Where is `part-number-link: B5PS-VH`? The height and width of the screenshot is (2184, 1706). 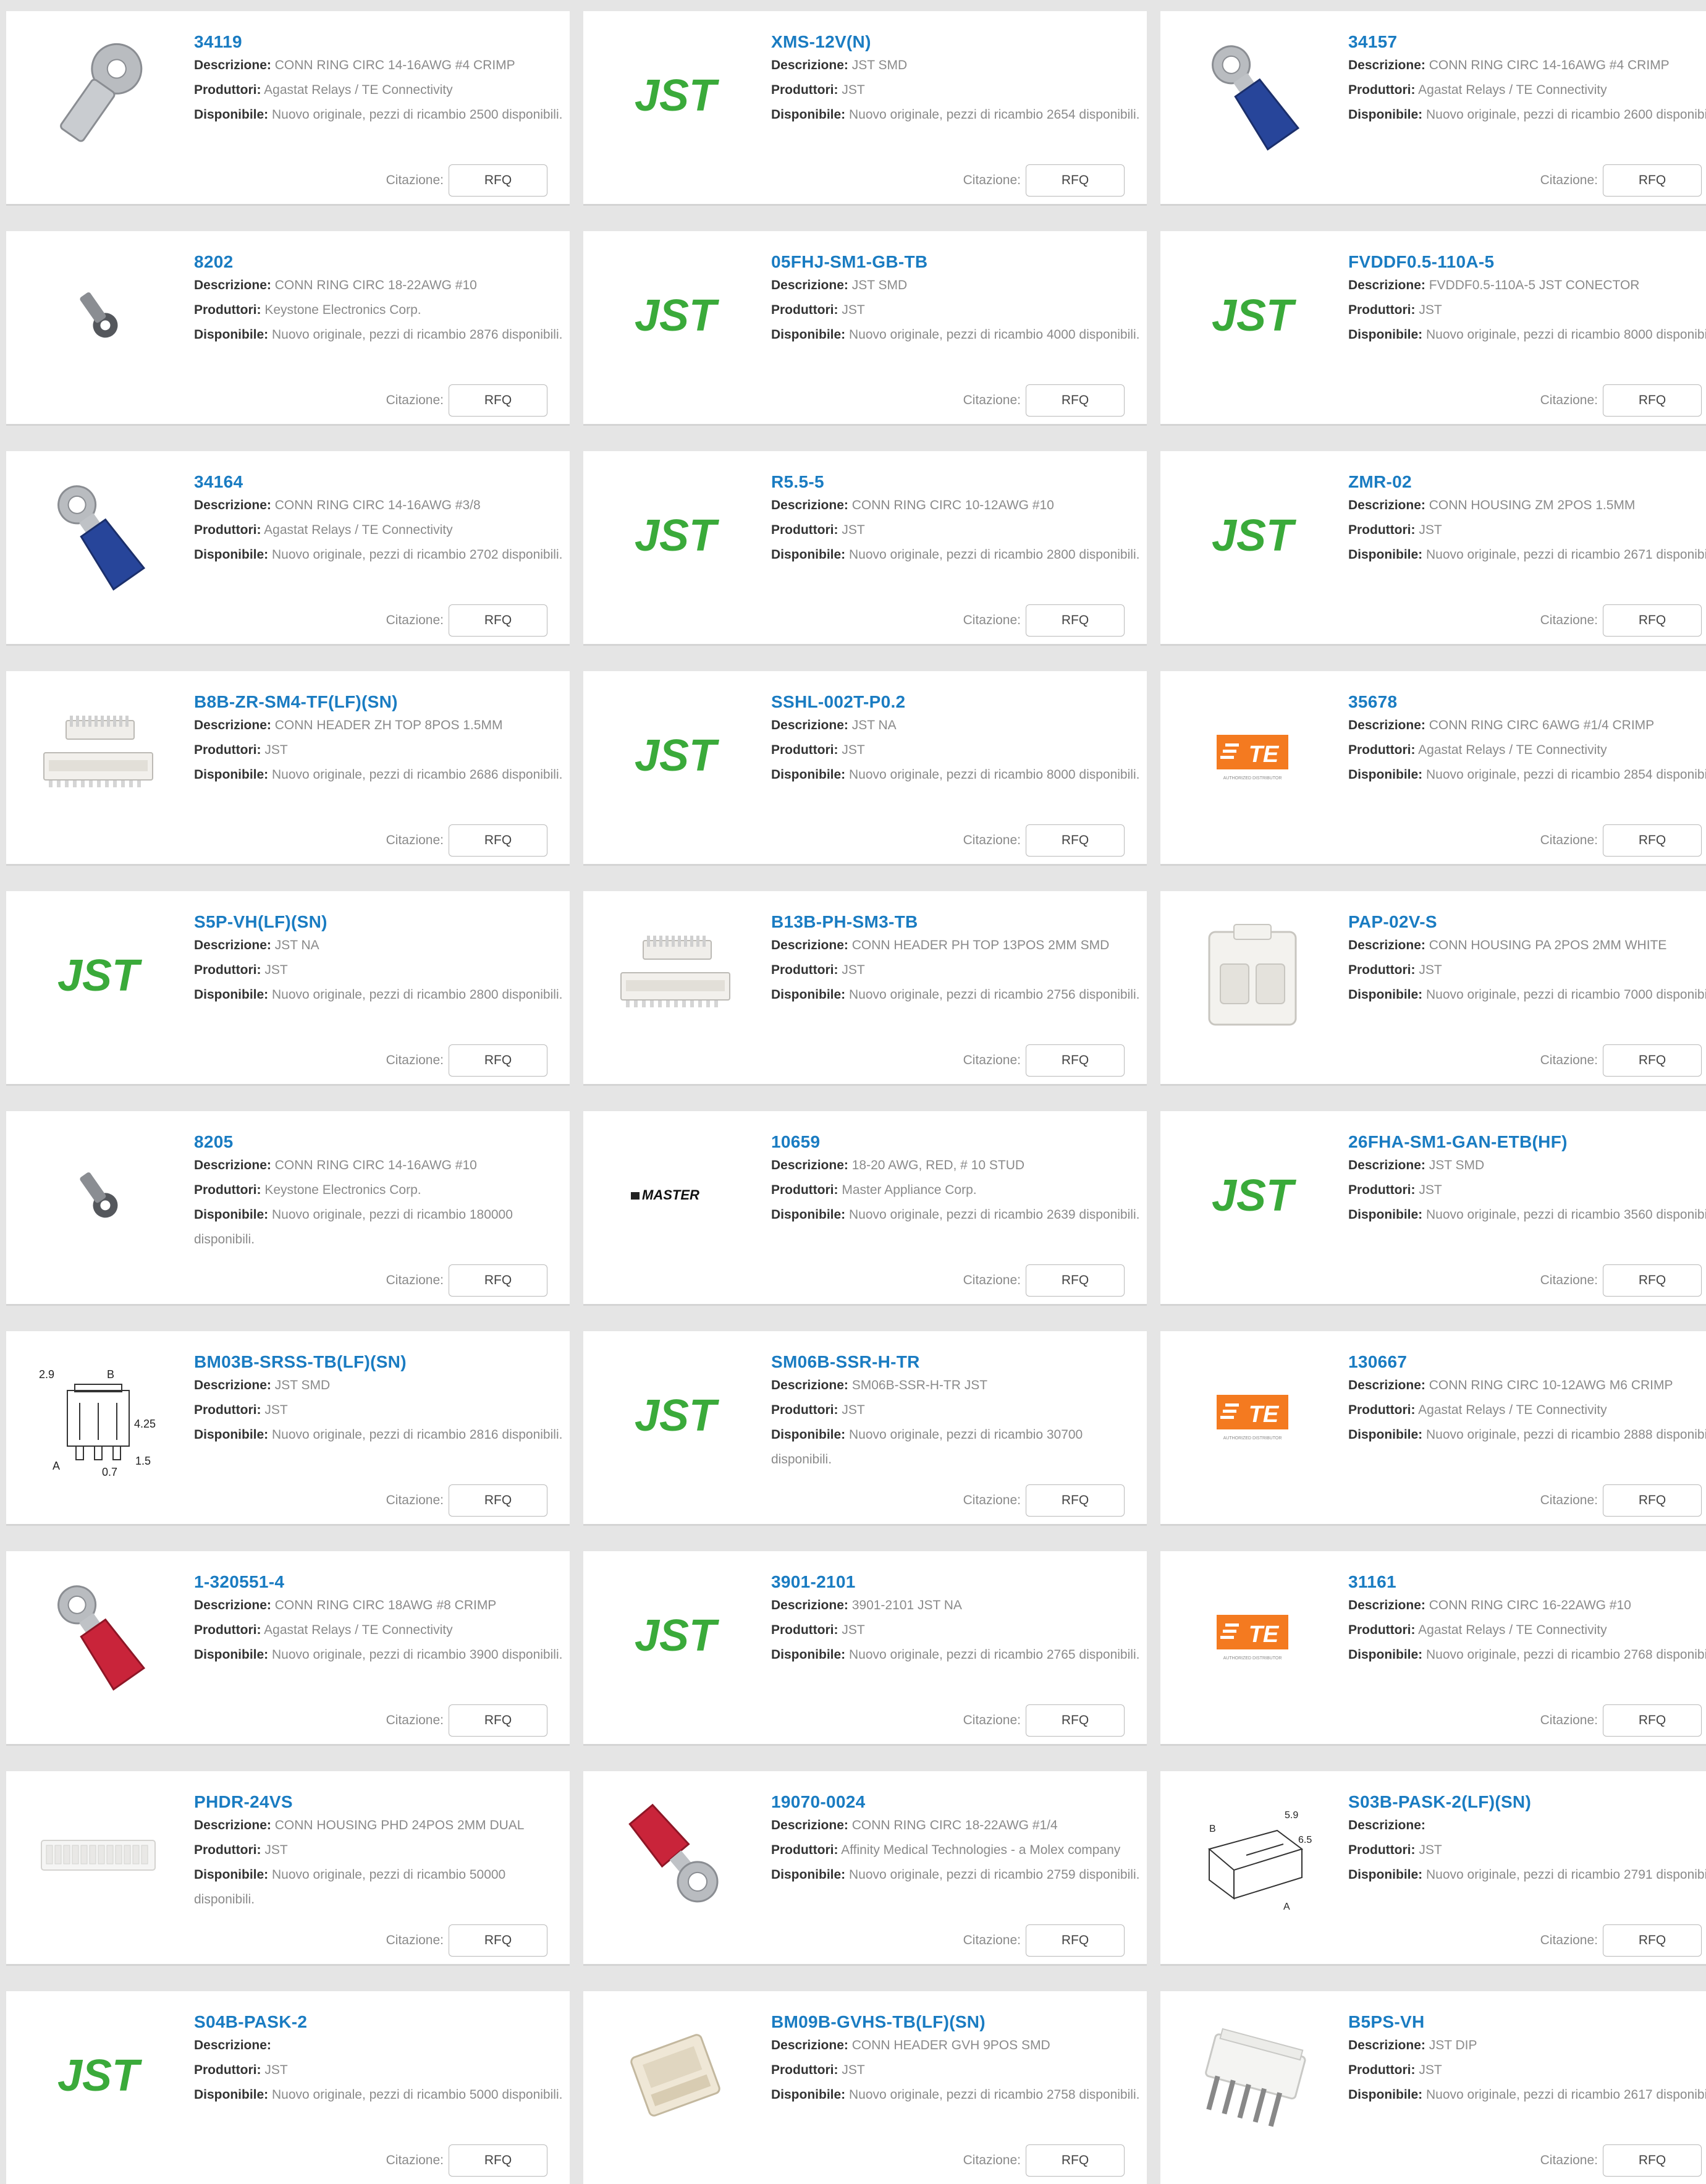 part-number-link: B5PS-VH is located at coordinates (1527, 2022).